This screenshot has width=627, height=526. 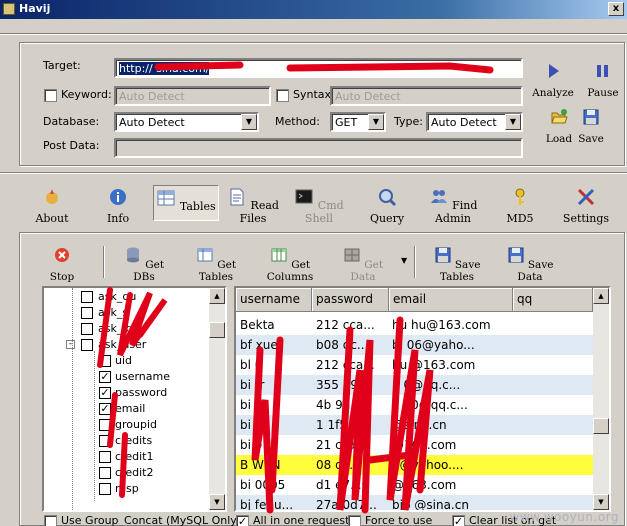 I want to click on table-row: bl 0 212 cca... hu @163.com, so click(x=414, y=365).